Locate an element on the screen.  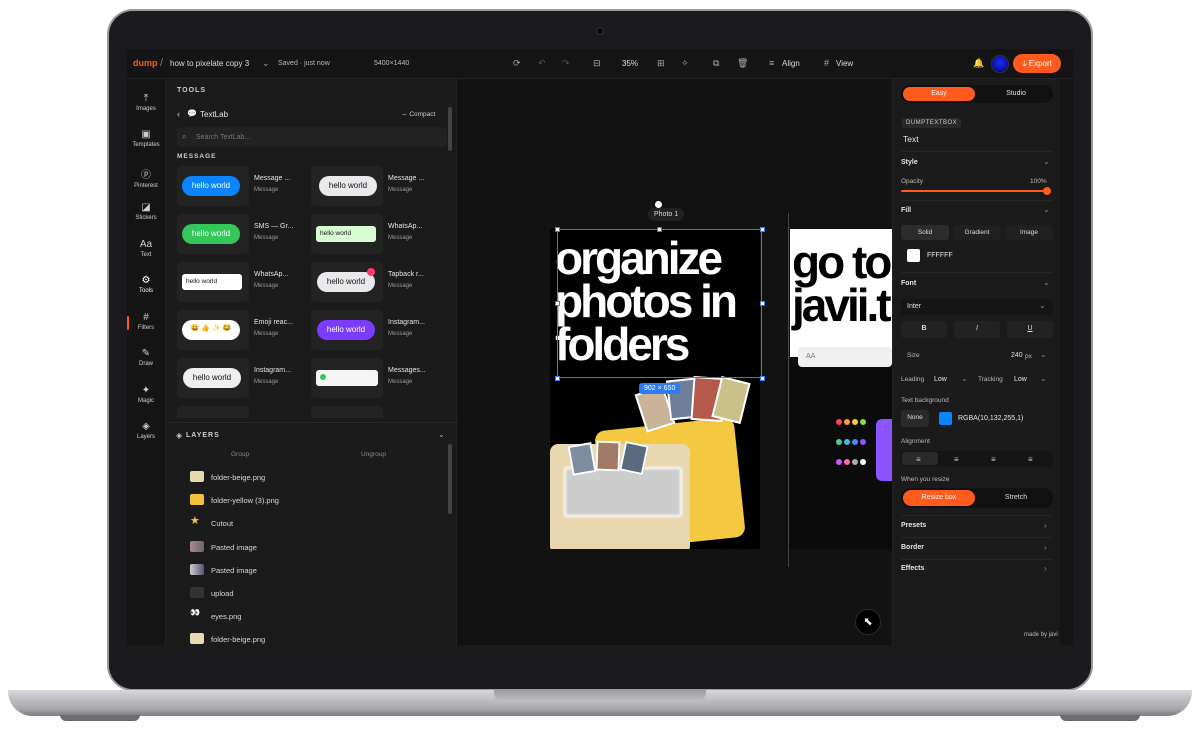
app-logo: dump is located at coordinates (145, 63).